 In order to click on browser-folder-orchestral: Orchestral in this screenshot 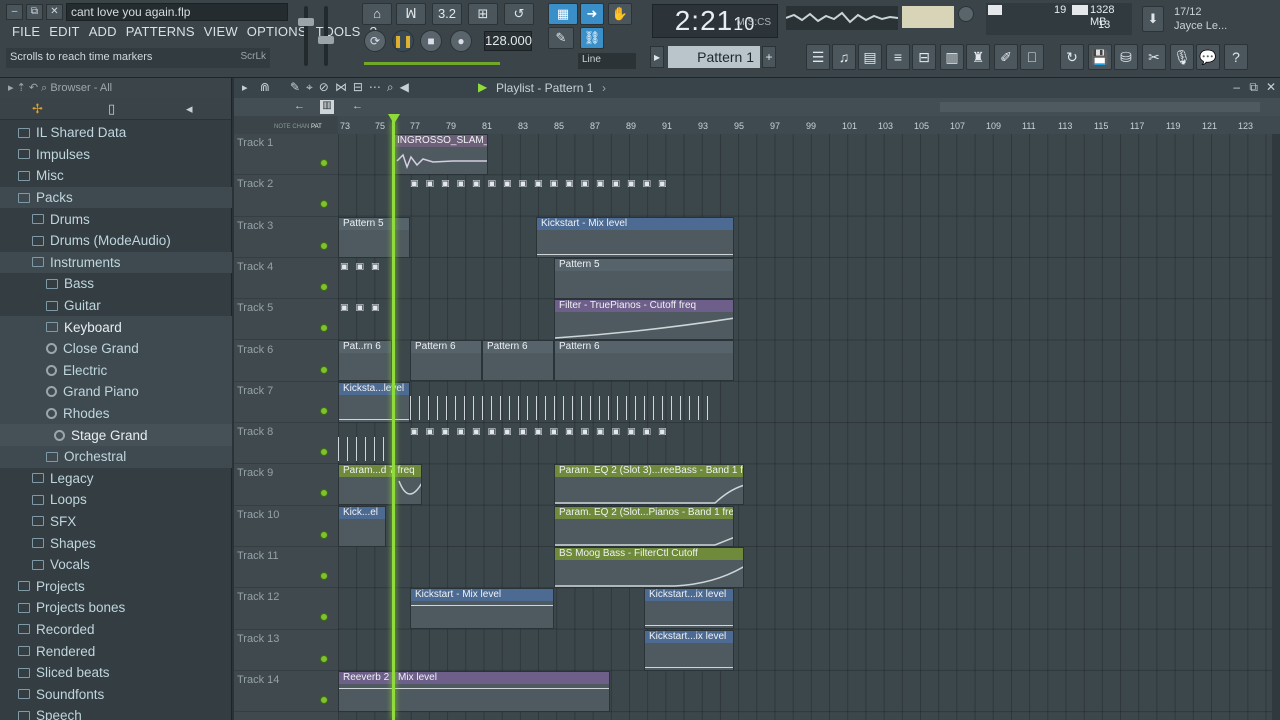, I will do `click(116, 456)`.